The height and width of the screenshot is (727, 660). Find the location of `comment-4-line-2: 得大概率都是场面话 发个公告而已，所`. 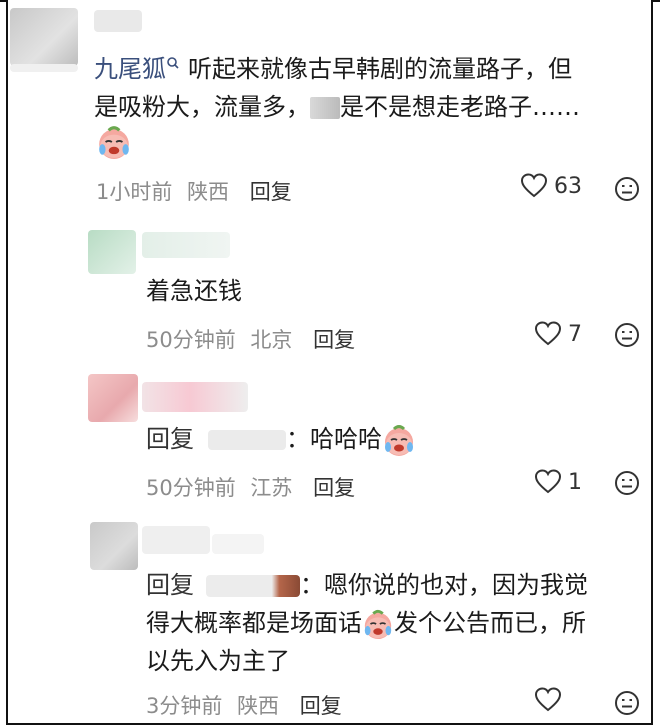

comment-4-line-2: 得大概率都是场面话 发个公告而已，所 is located at coordinates (366, 623).